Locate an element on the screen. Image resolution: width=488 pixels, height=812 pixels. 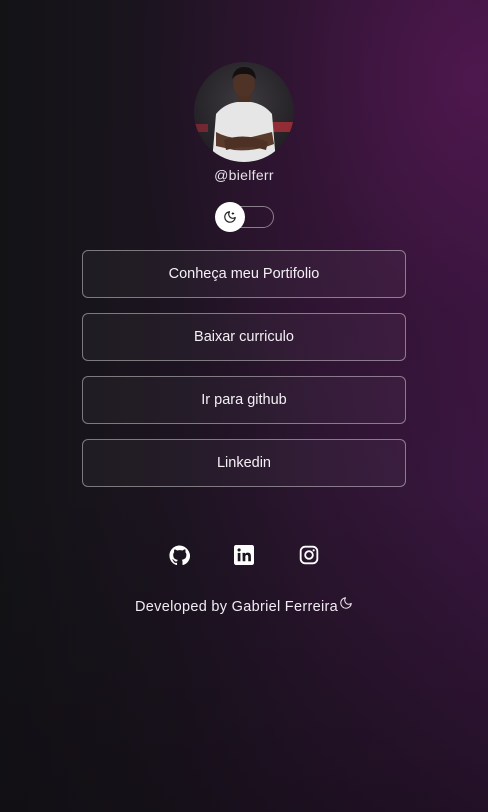
username: @bielferr is located at coordinates (244, 175).